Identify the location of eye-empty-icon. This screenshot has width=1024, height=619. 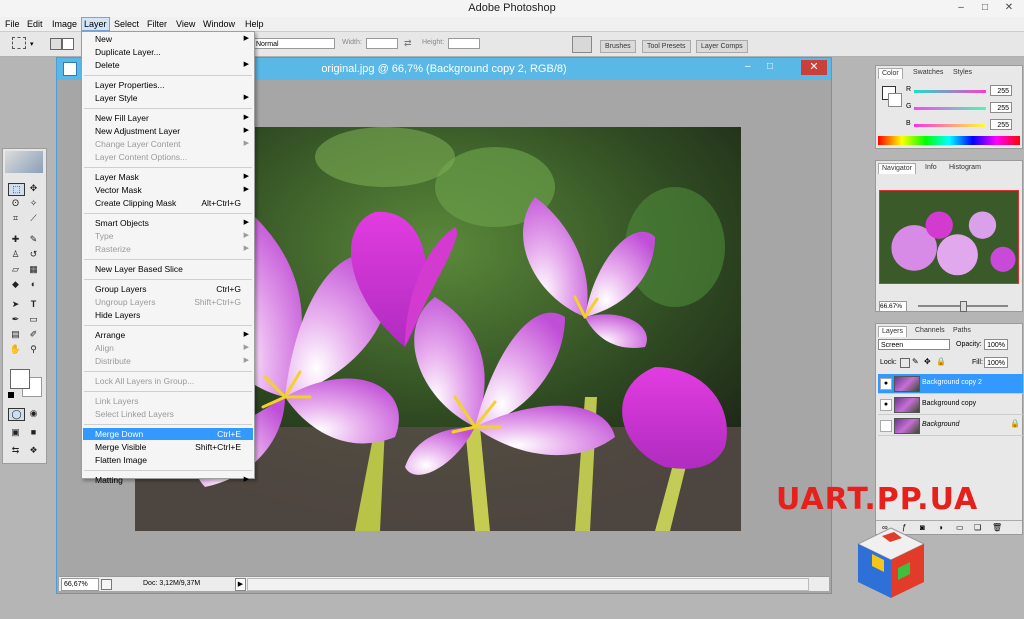
(886, 426).